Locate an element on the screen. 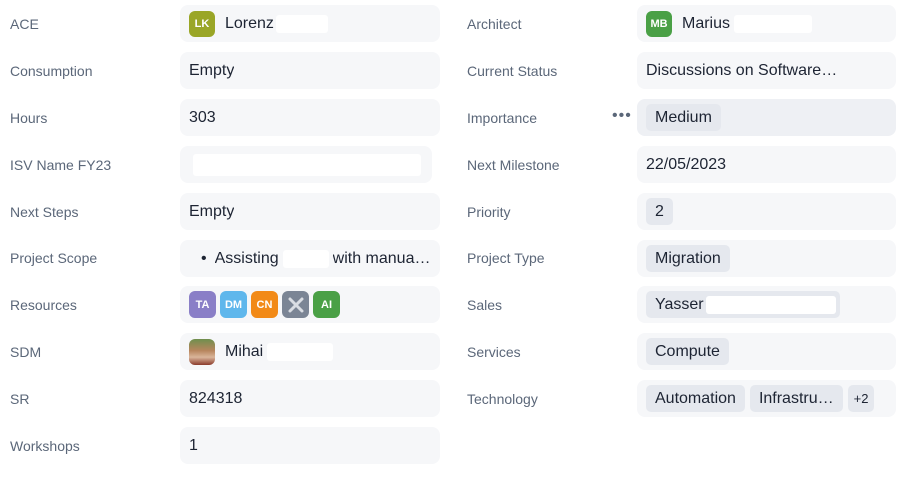  avatar-photo is located at coordinates (202, 351).